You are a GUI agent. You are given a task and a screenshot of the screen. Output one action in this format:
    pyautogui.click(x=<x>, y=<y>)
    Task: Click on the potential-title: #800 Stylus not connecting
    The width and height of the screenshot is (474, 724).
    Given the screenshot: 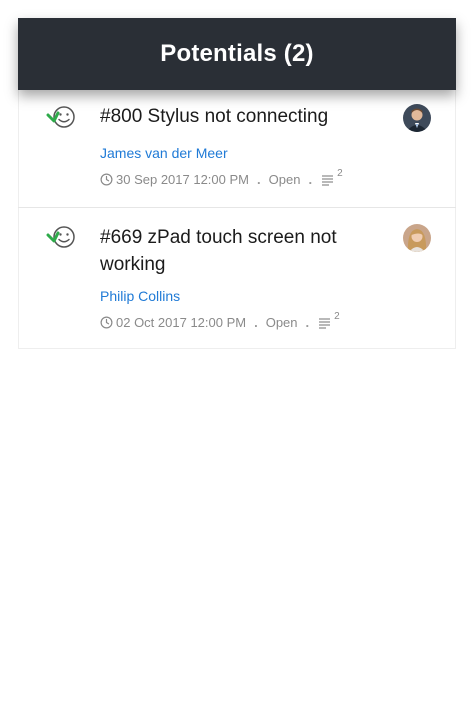 What is the action you would take?
    pyautogui.click(x=235, y=116)
    